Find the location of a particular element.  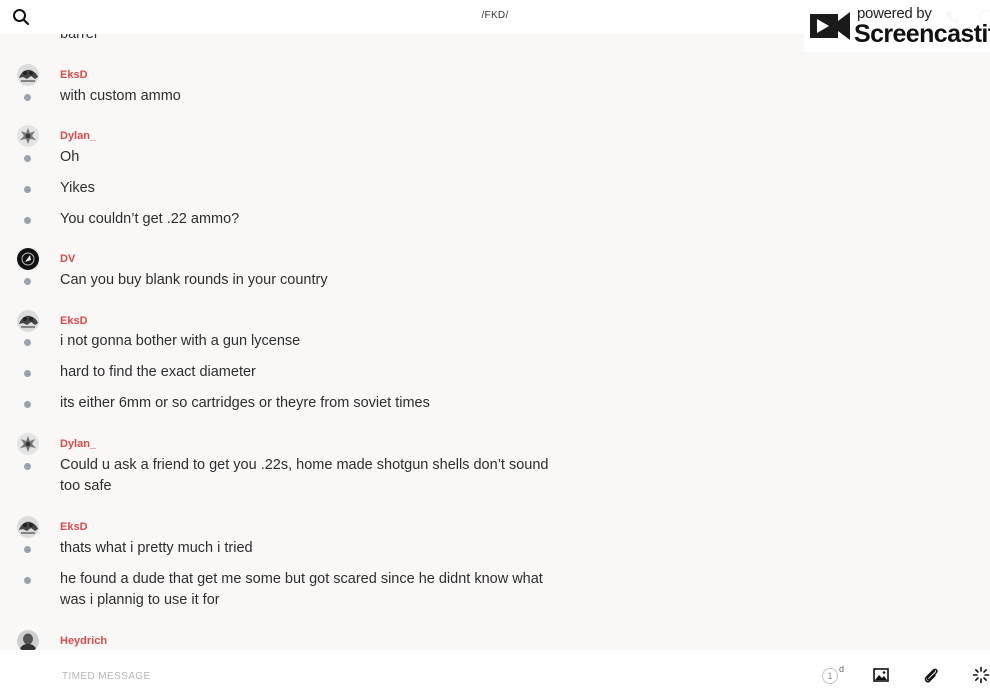

message-text: i not gonna bother with a gun lycense is located at coordinates (180, 341).